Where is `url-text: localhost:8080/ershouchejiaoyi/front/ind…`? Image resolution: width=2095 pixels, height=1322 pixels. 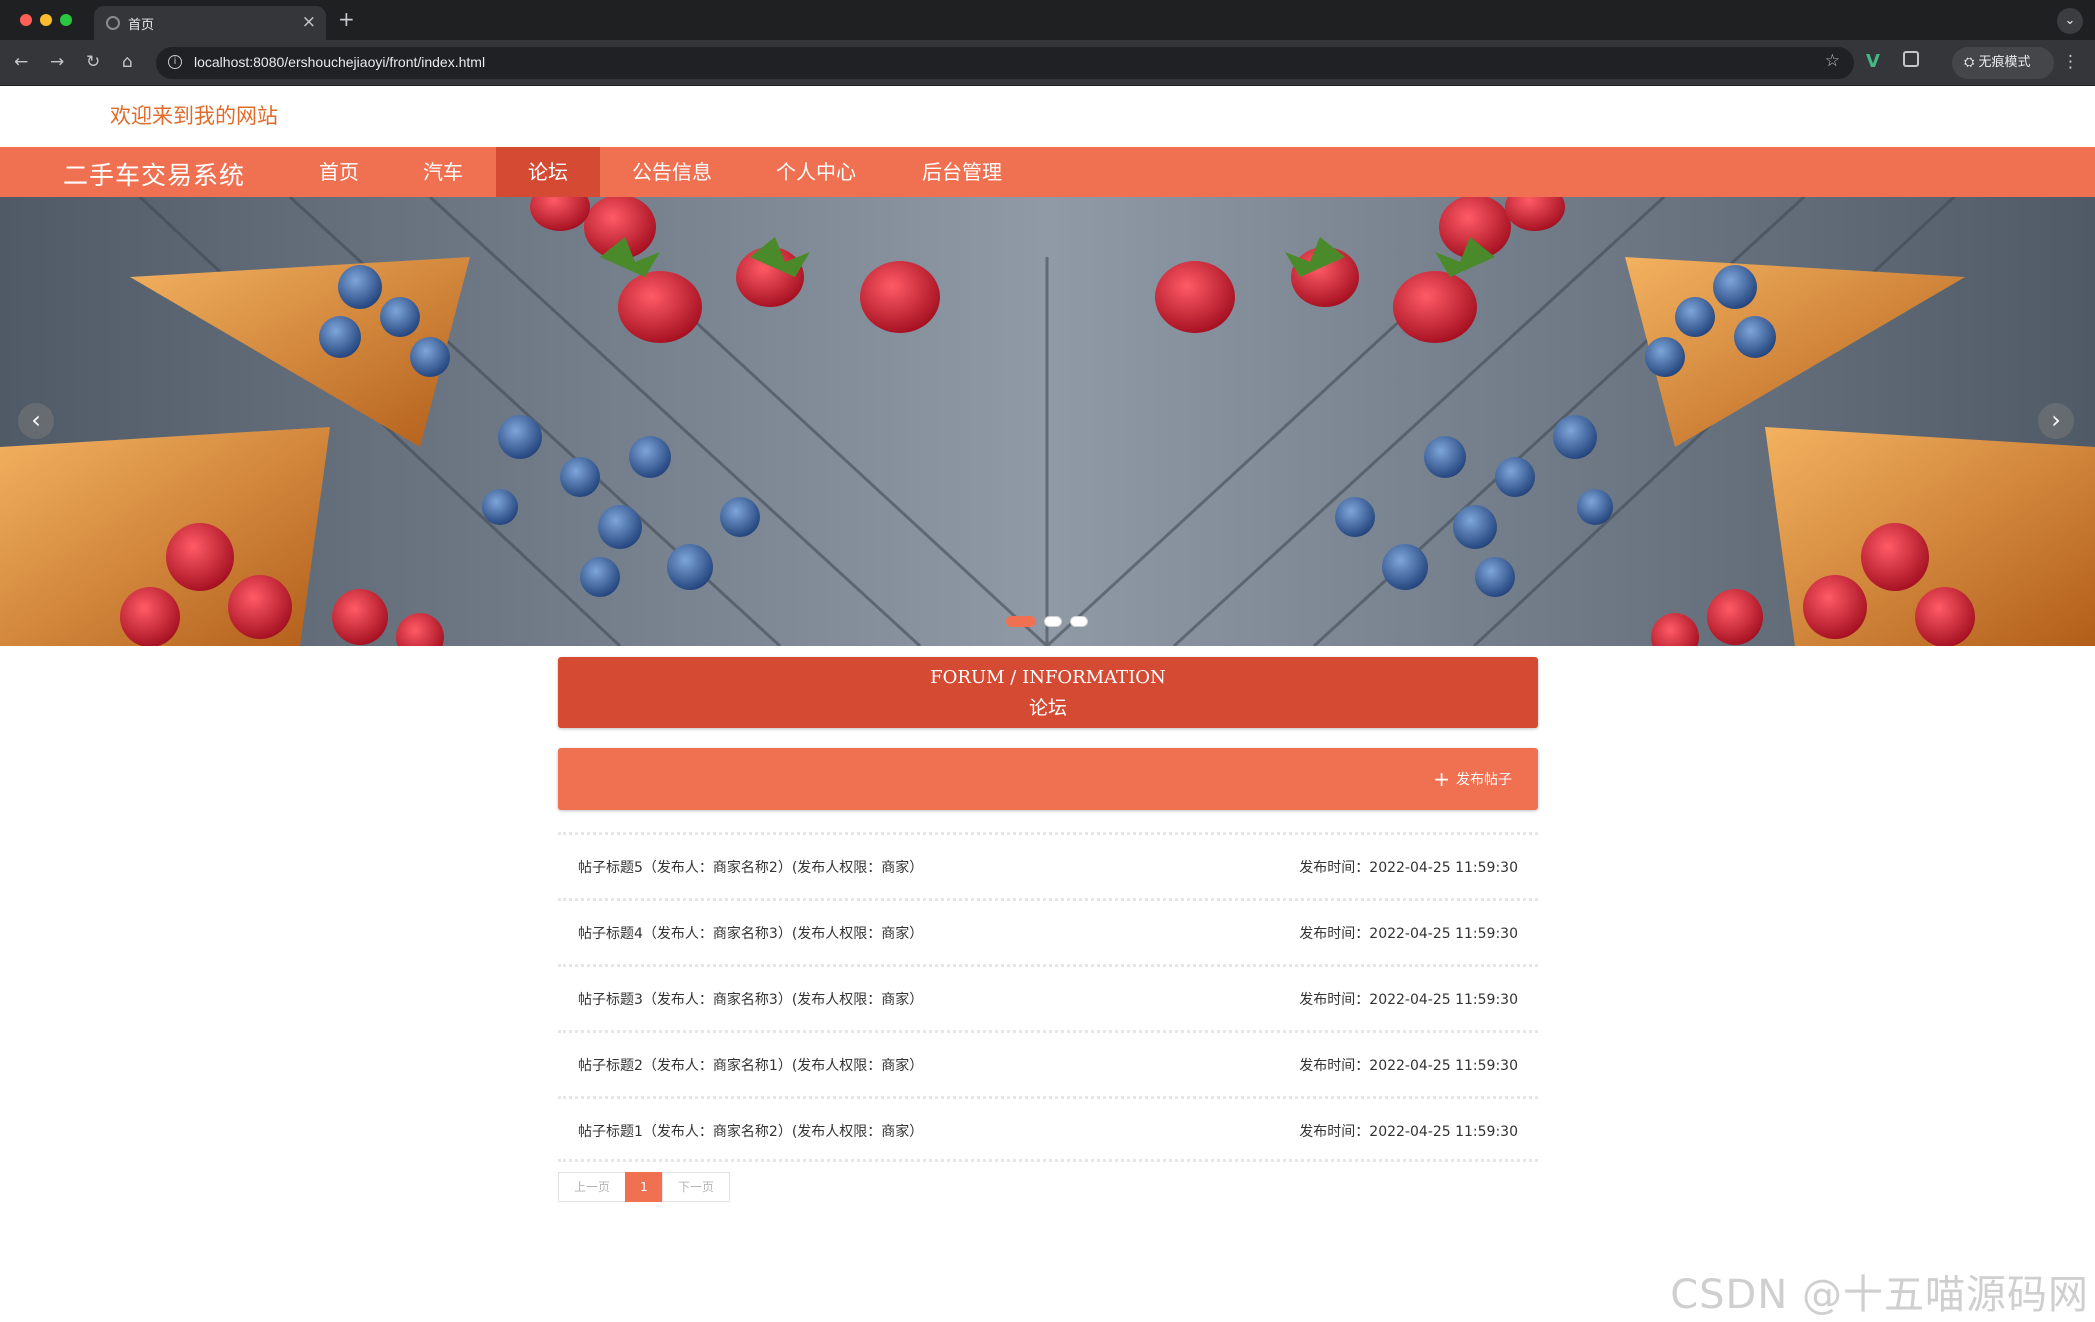
url-text: localhost:8080/ershouchejiaoyi/front/ind… is located at coordinates (339, 62).